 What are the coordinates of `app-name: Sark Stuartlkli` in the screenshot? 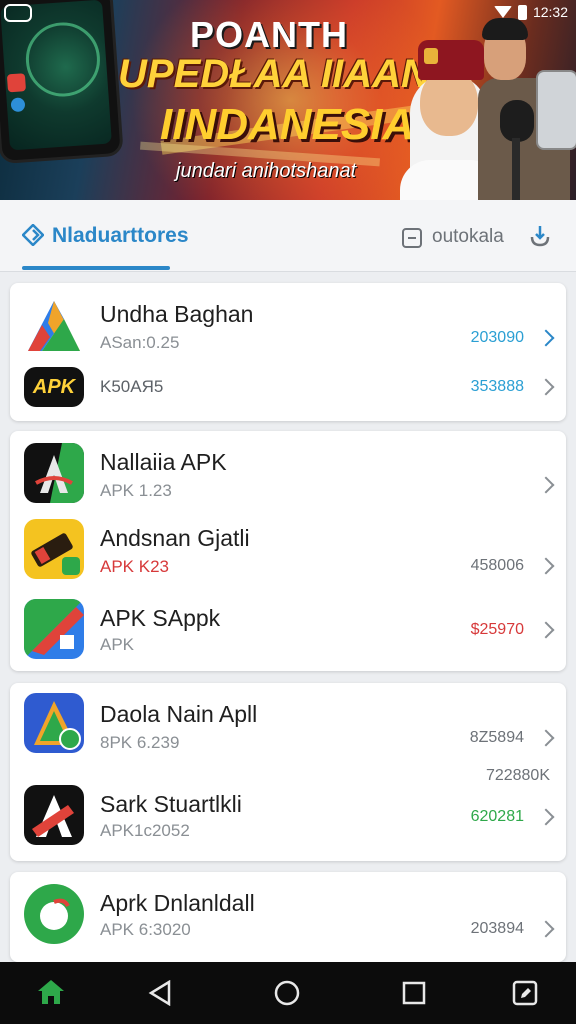 It's located at (171, 804).